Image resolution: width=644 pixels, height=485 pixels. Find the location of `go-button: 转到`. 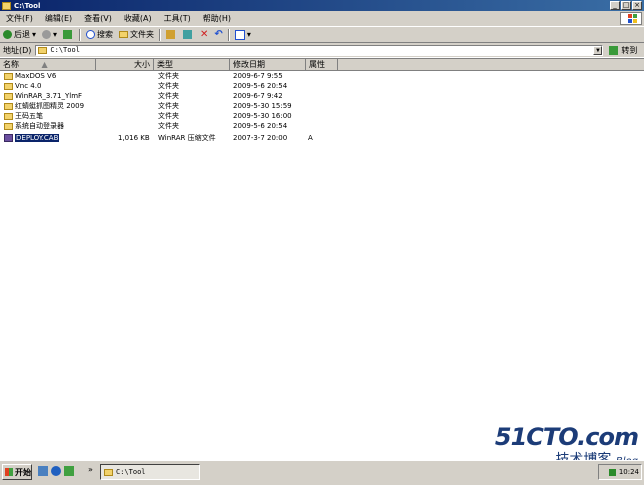

go-button: 转到 is located at coordinates (623, 50).